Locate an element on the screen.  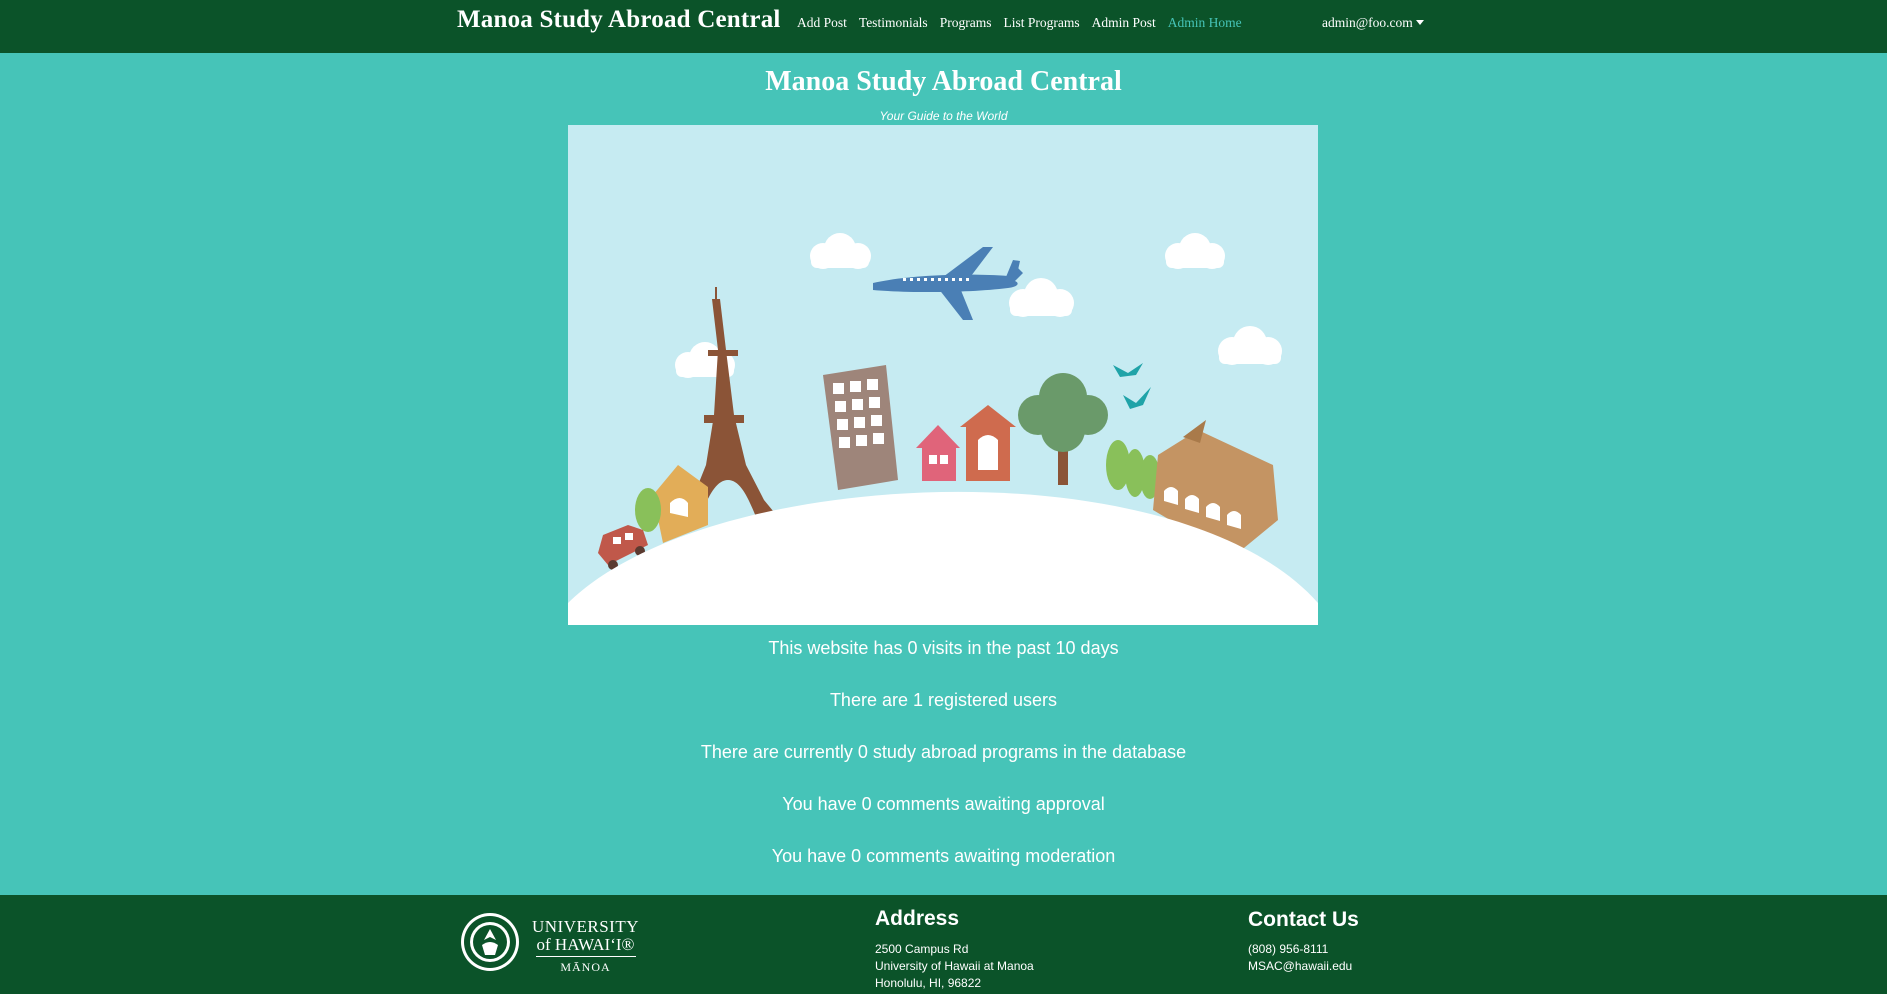
user-email: admin@foo.com is located at coordinates (1367, 22).